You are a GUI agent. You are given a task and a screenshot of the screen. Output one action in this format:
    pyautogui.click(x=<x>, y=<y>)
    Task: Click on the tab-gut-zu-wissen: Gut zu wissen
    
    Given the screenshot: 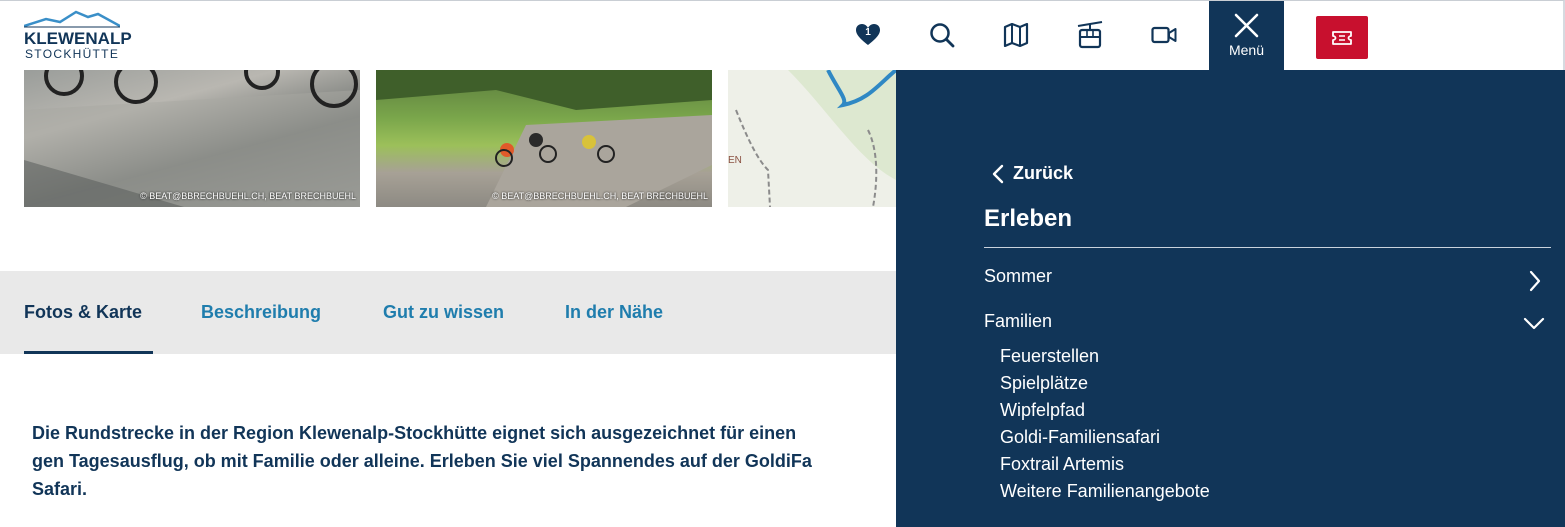 What is the action you would take?
    pyautogui.click(x=443, y=312)
    